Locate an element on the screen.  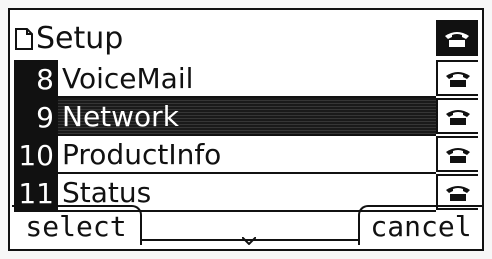
select-softkey: select is located at coordinates (77, 225).